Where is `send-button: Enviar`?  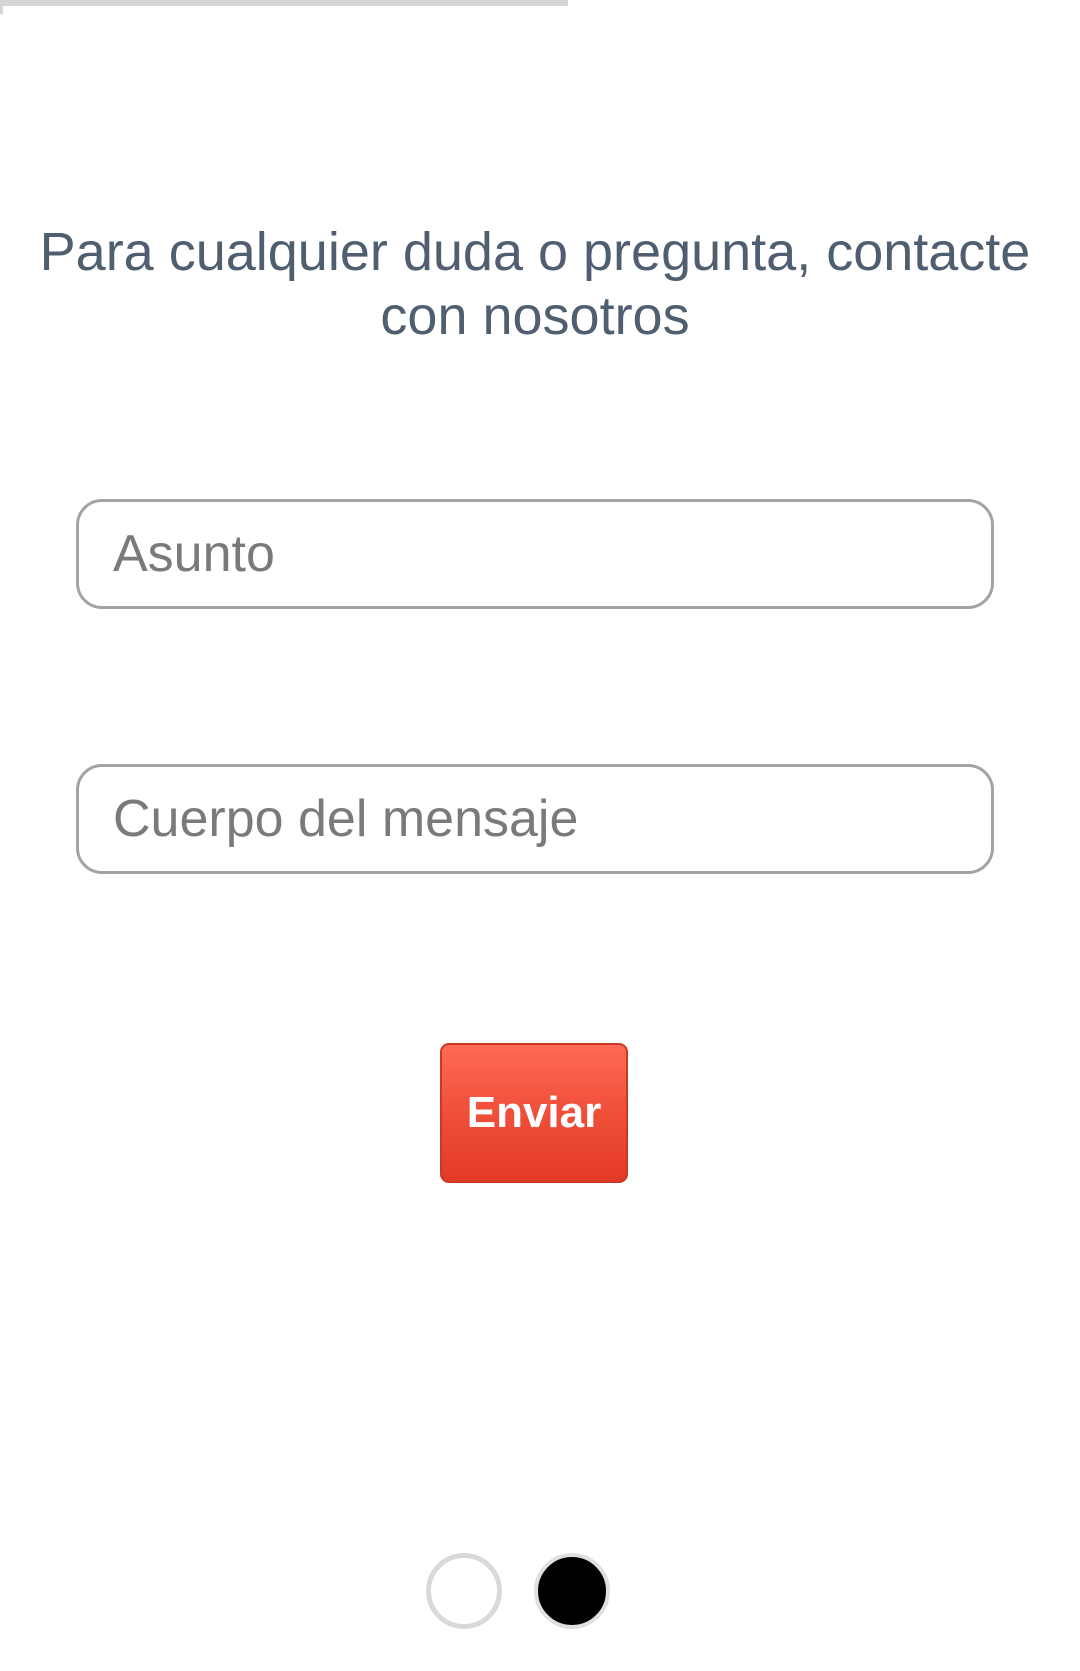 send-button: Enviar is located at coordinates (534, 1113).